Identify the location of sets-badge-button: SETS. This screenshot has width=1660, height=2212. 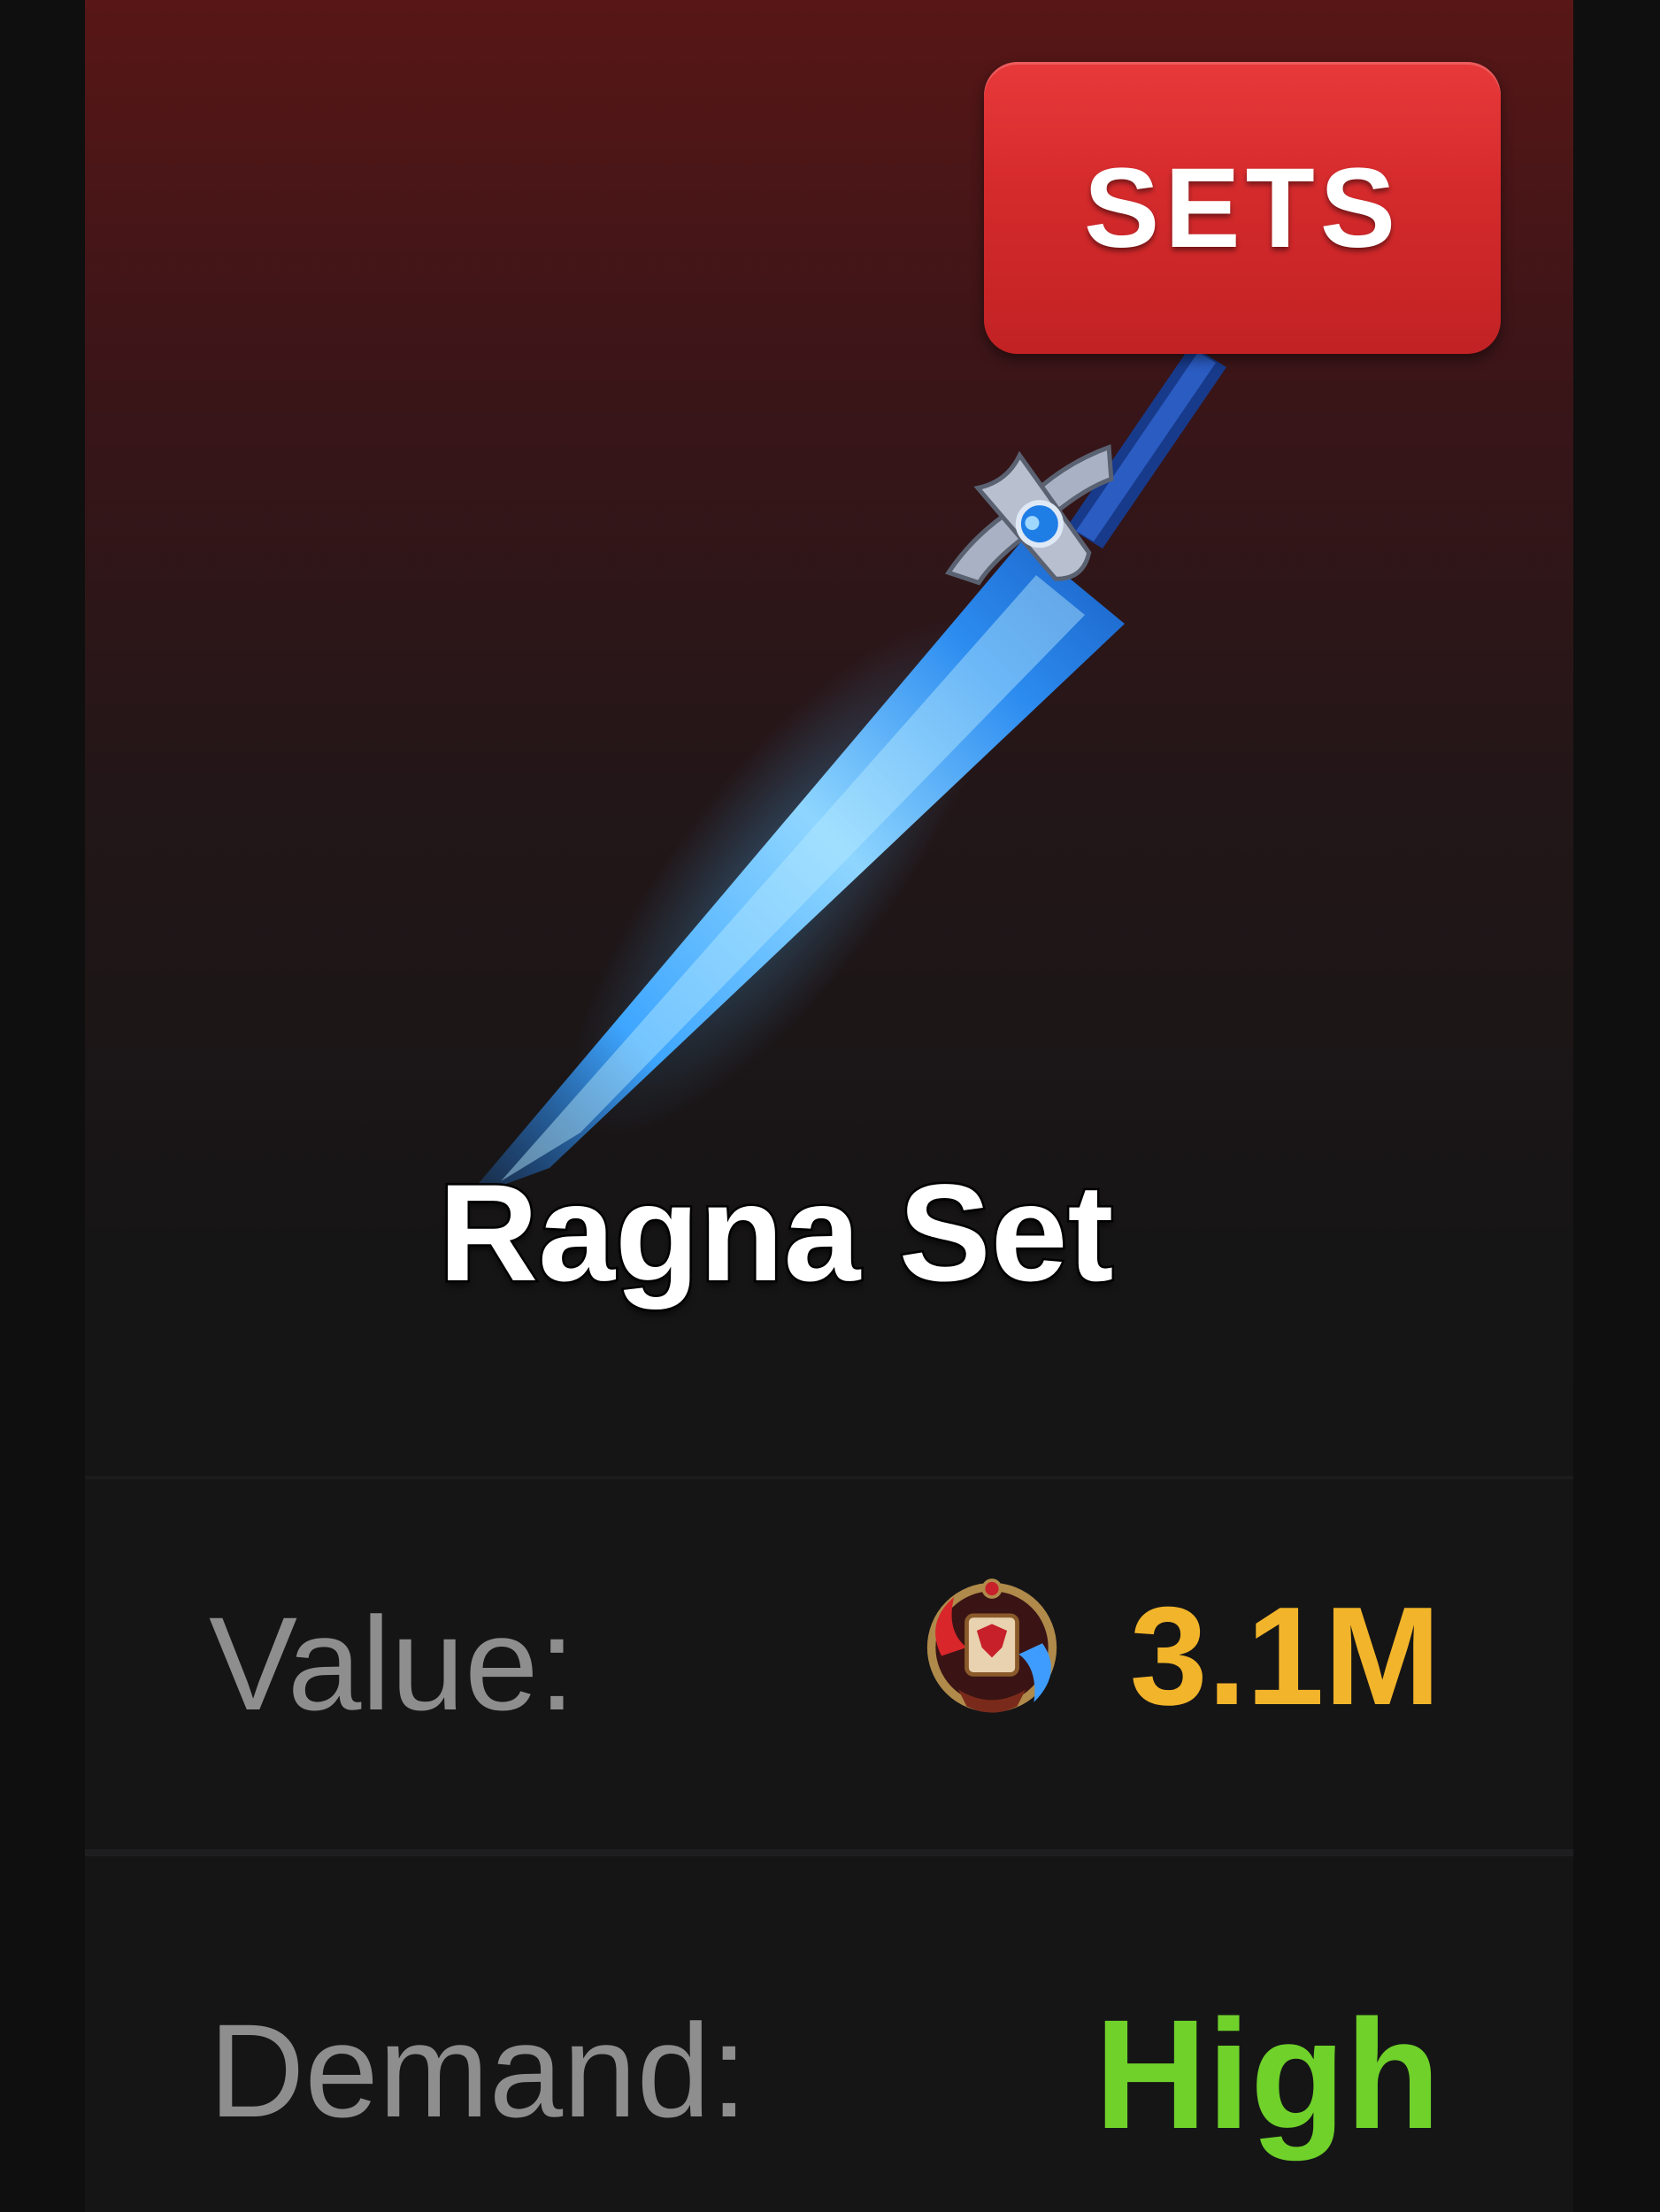
(1242, 208).